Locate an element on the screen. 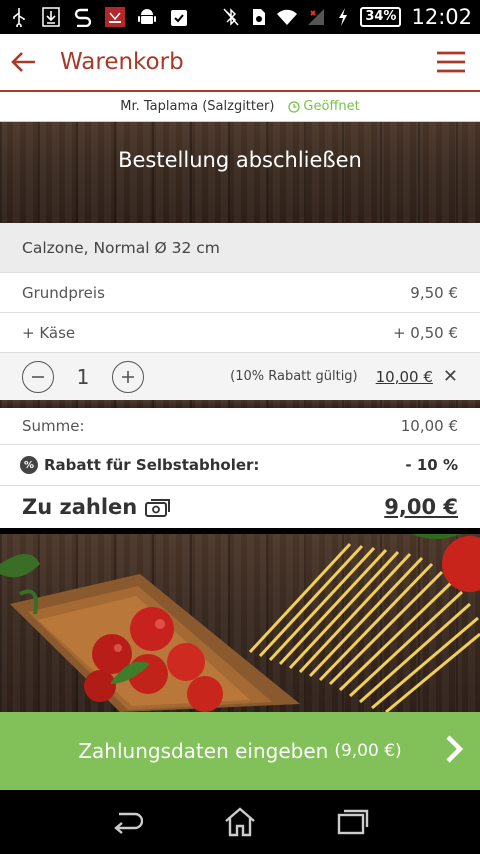 This screenshot has height=854, width=480. nav-home-button is located at coordinates (240, 822).